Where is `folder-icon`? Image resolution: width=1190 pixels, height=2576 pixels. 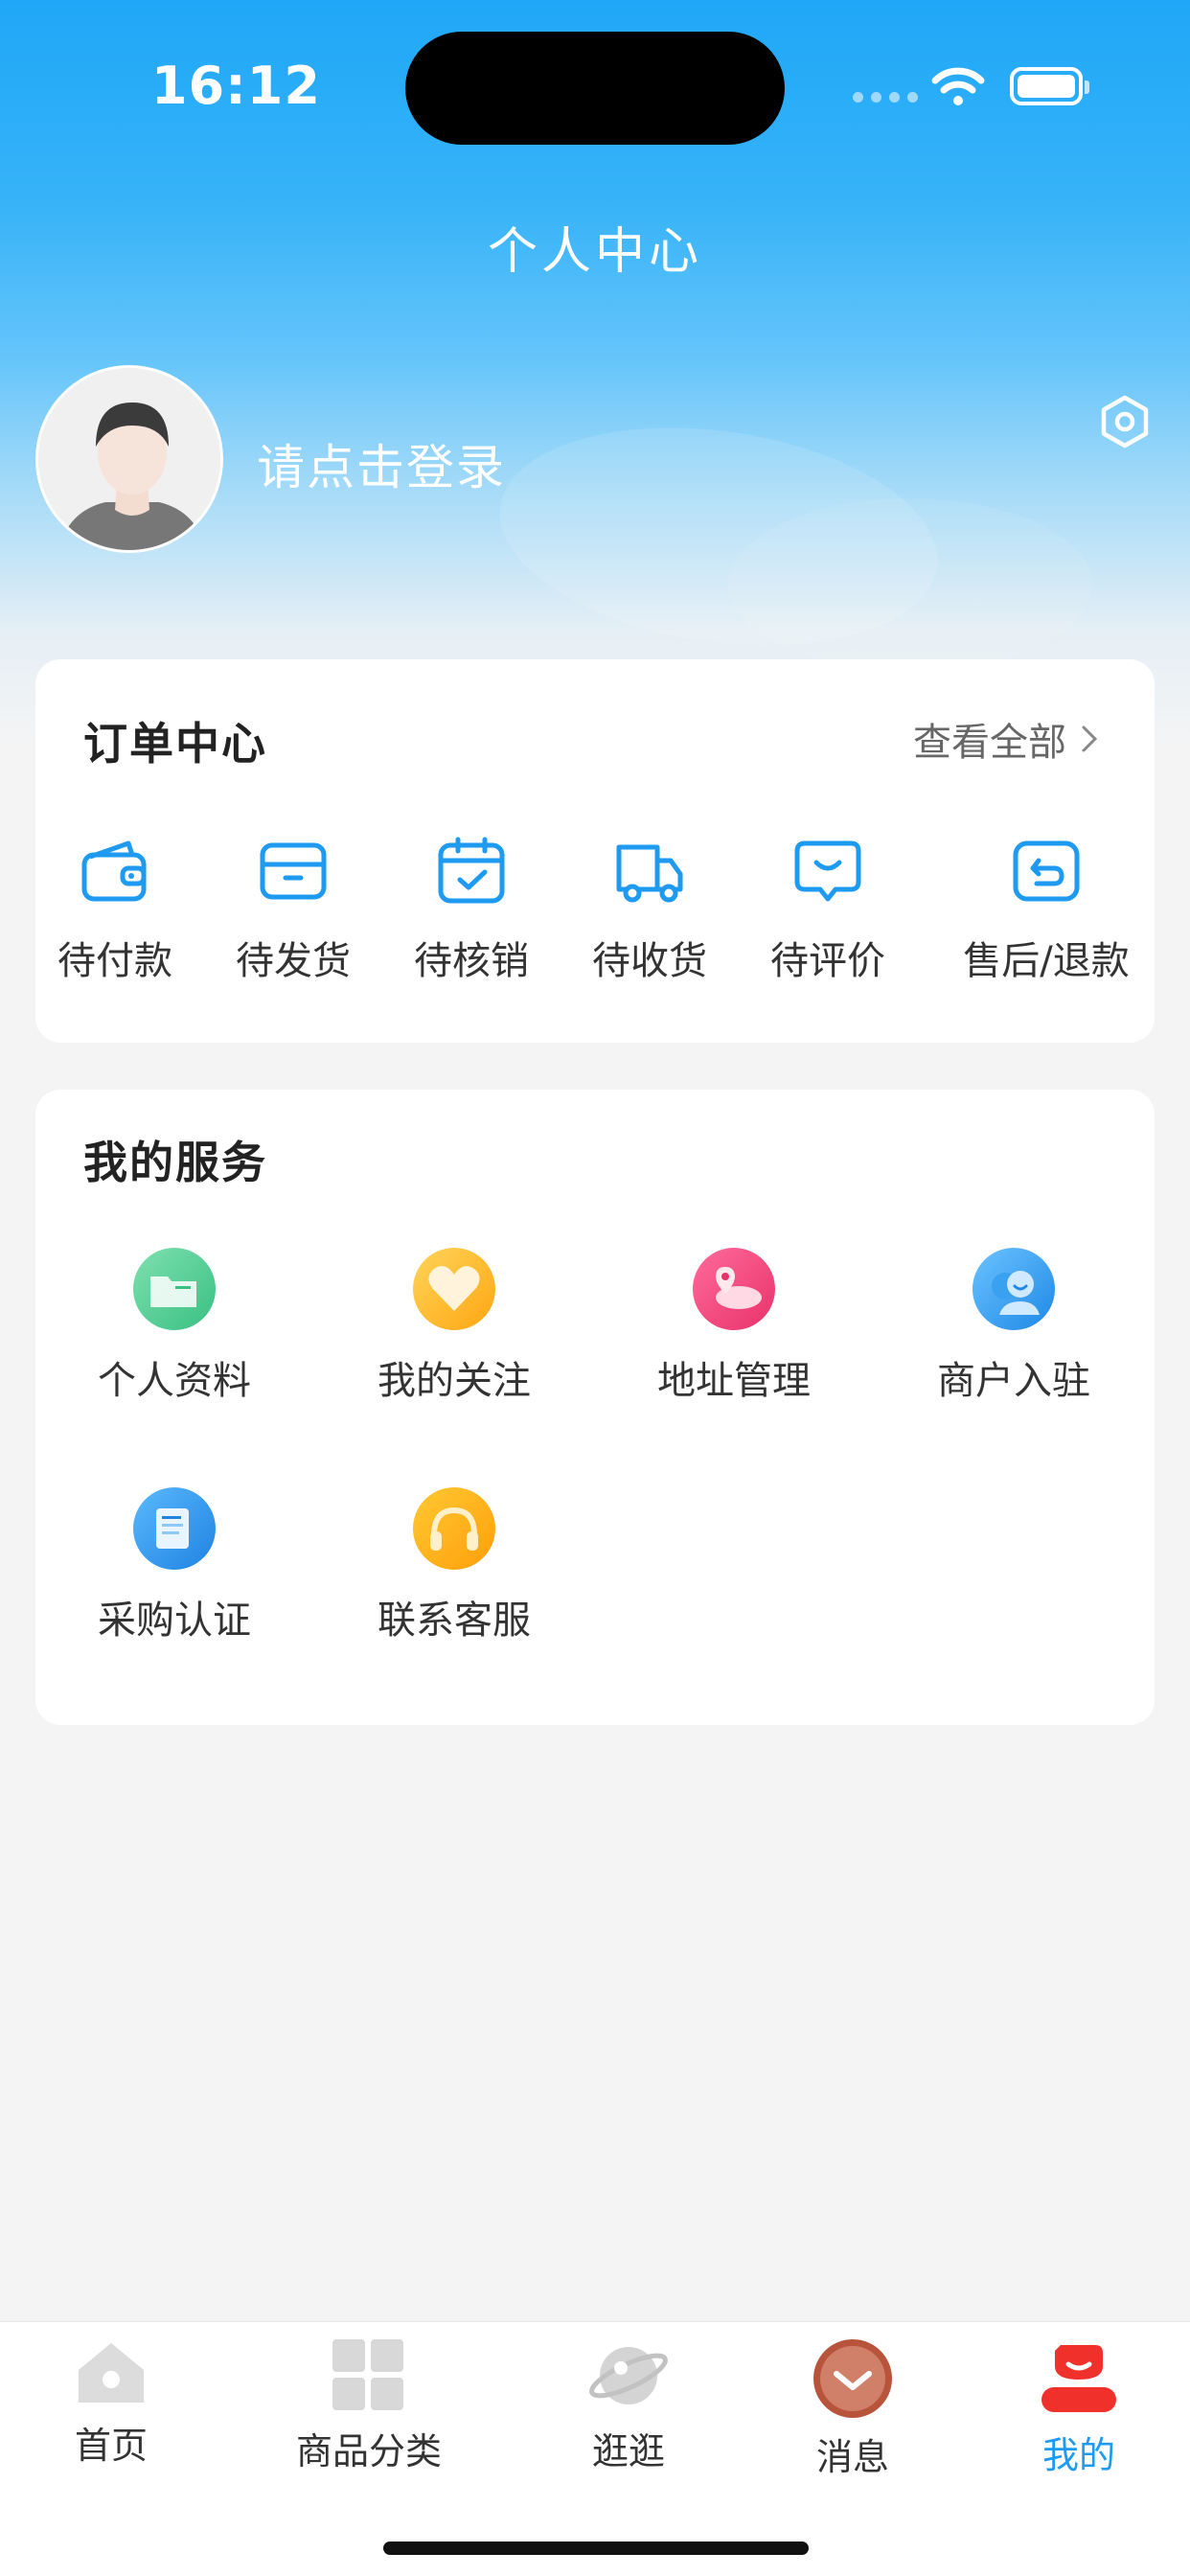 folder-icon is located at coordinates (175, 1289).